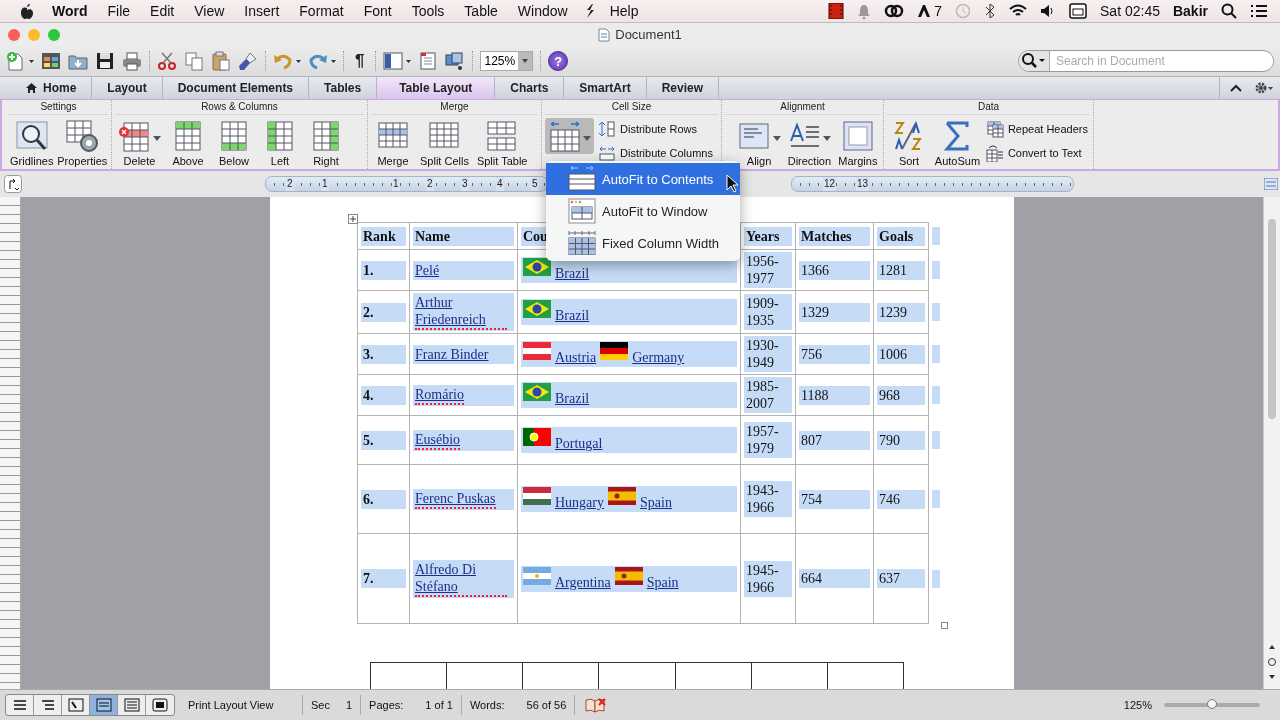  What do you see at coordinates (658, 357) in the screenshot?
I see `country-link: Germany` at bounding box center [658, 357].